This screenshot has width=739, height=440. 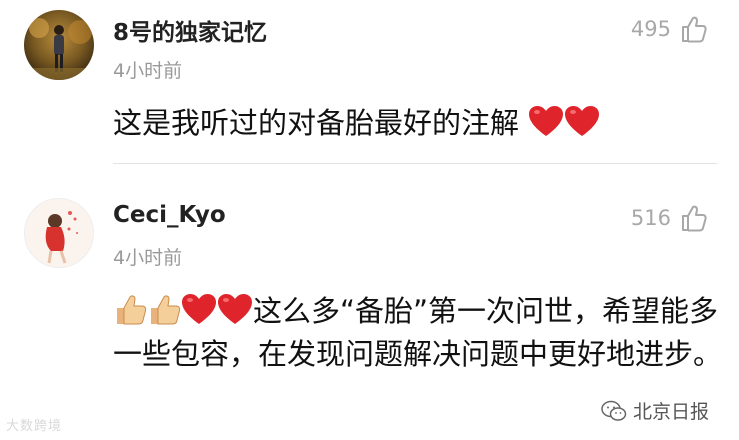 I want to click on timestamp: 4小时前, so click(x=148, y=258).